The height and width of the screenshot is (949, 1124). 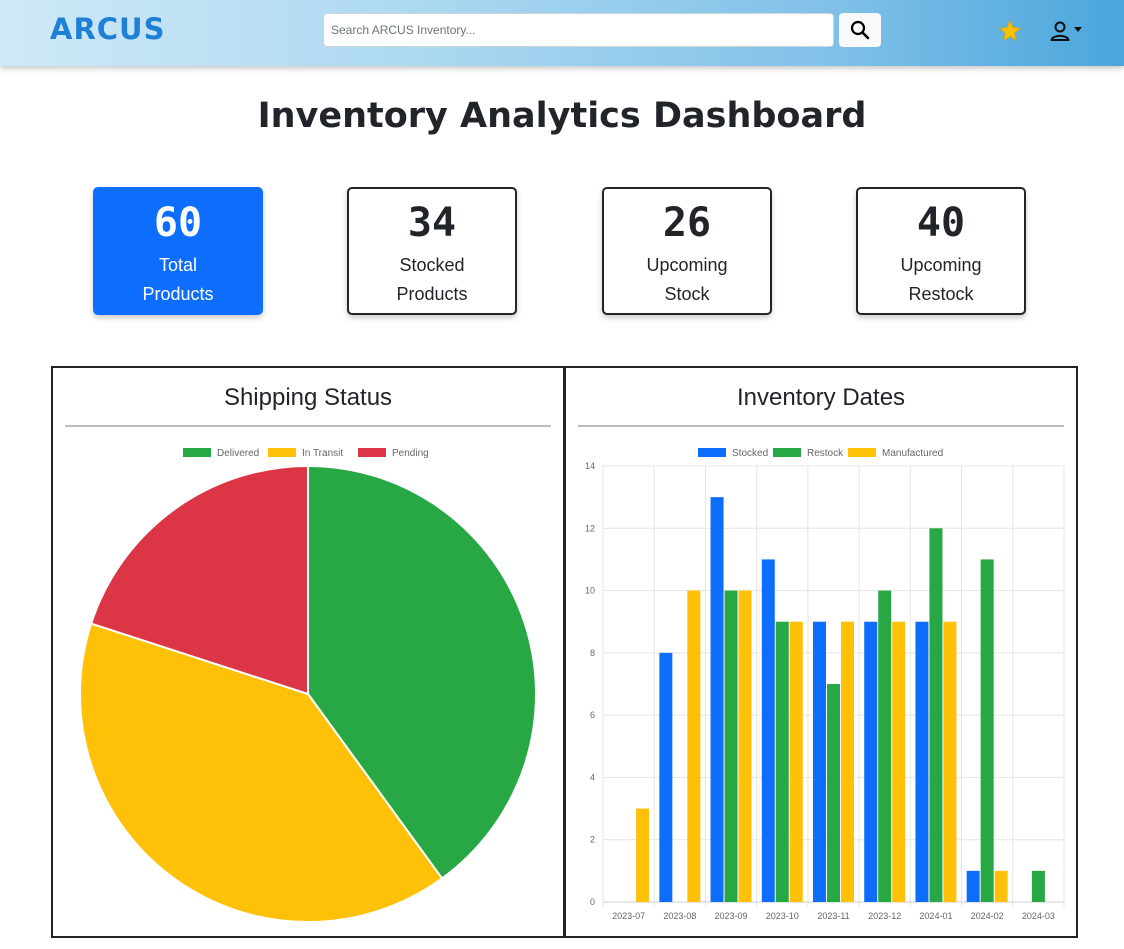 What do you see at coordinates (178, 223) in the screenshot?
I see `stat-value: 60` at bounding box center [178, 223].